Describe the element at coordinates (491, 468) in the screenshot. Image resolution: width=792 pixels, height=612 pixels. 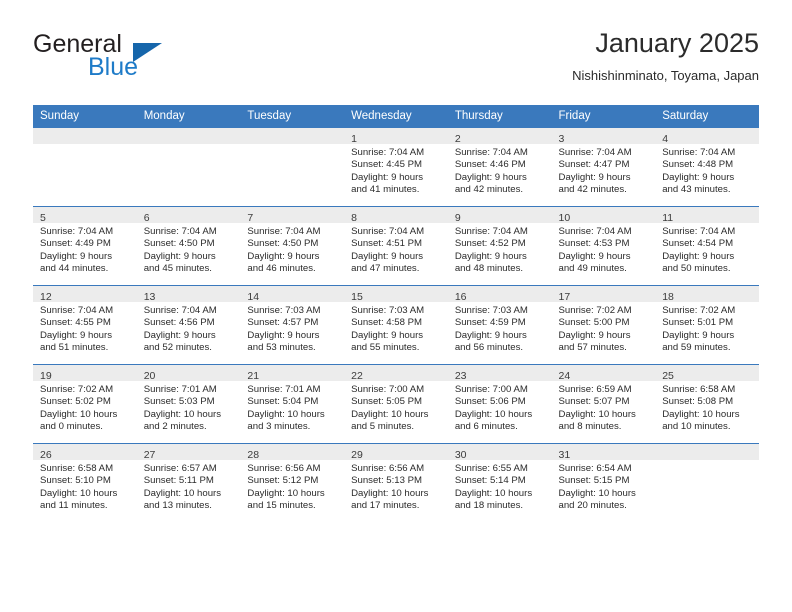
I see `sunrise-text: Sunrise: 6:55 AM` at that location.